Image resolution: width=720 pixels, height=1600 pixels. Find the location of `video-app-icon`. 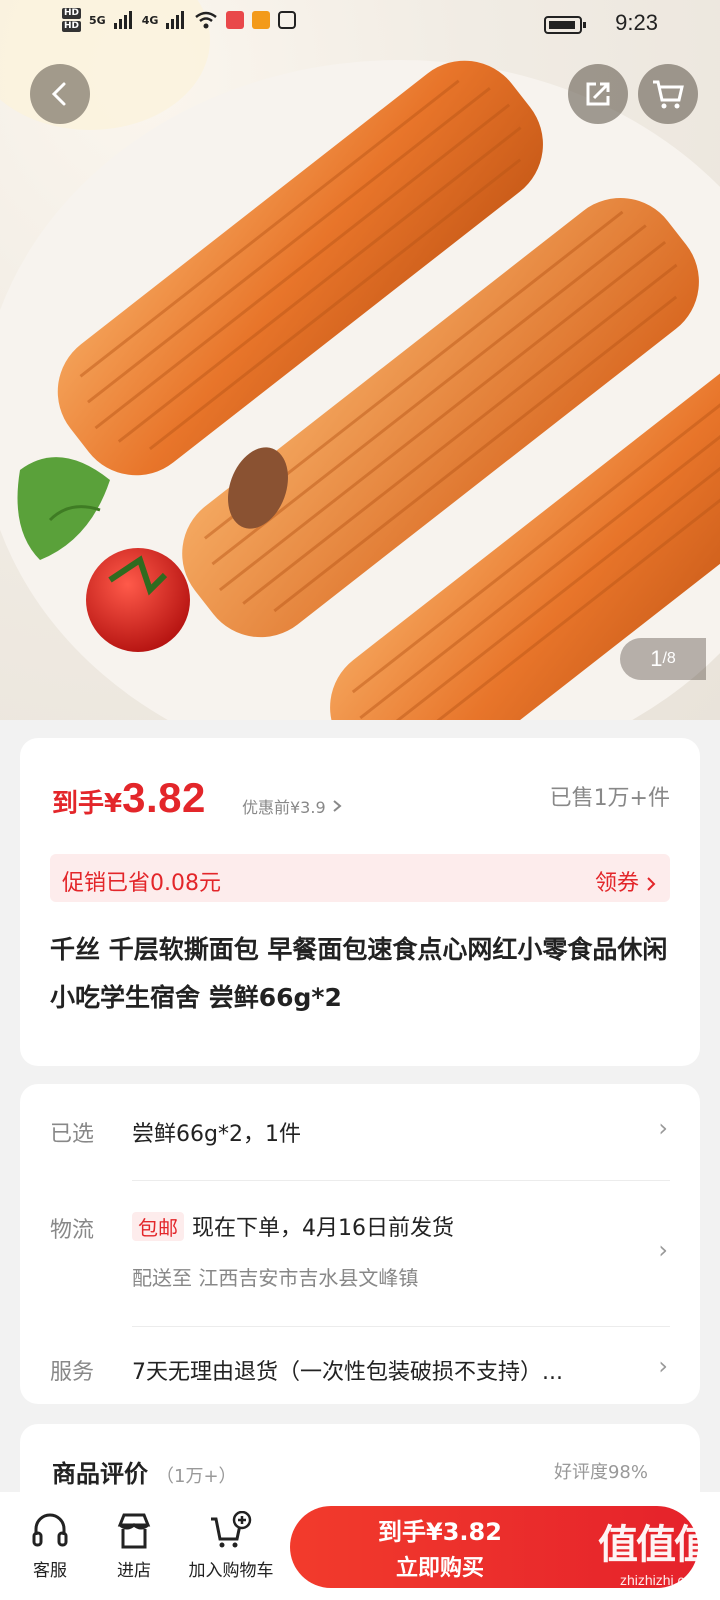

video-app-icon is located at coordinates (261, 20).